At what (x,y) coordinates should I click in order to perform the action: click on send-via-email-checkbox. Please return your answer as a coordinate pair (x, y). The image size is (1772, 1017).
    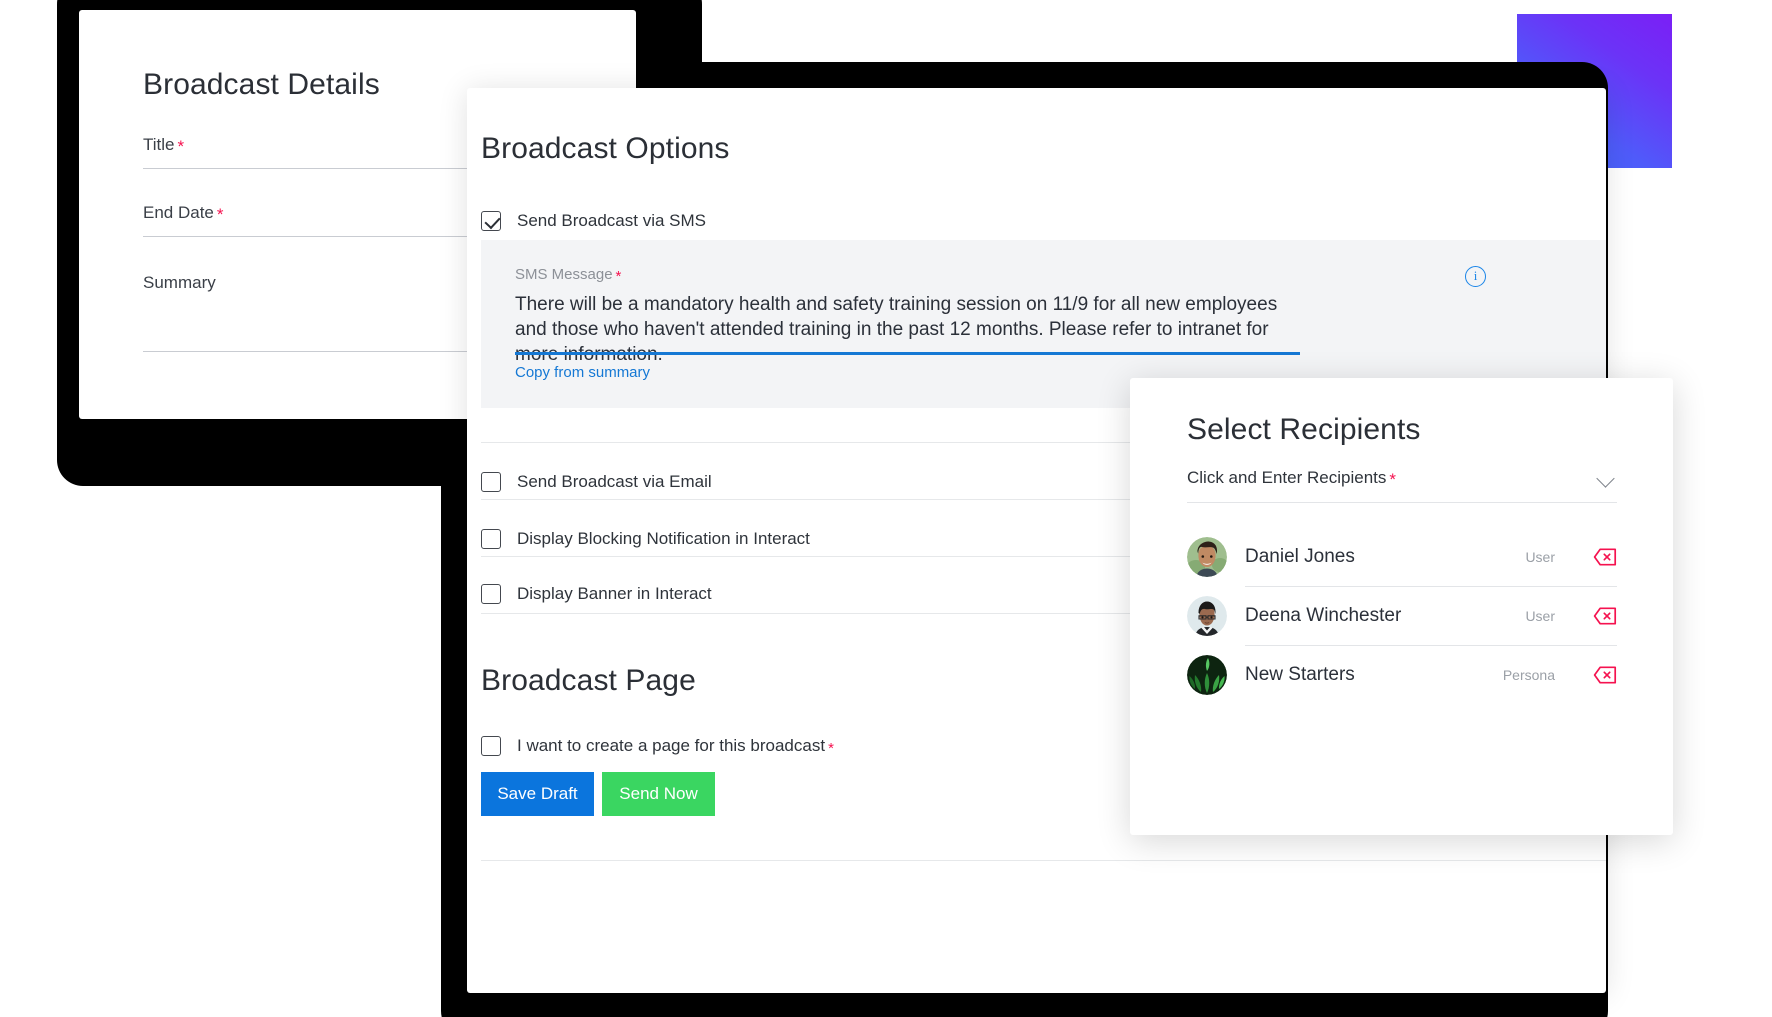
    Looking at the image, I should click on (491, 482).